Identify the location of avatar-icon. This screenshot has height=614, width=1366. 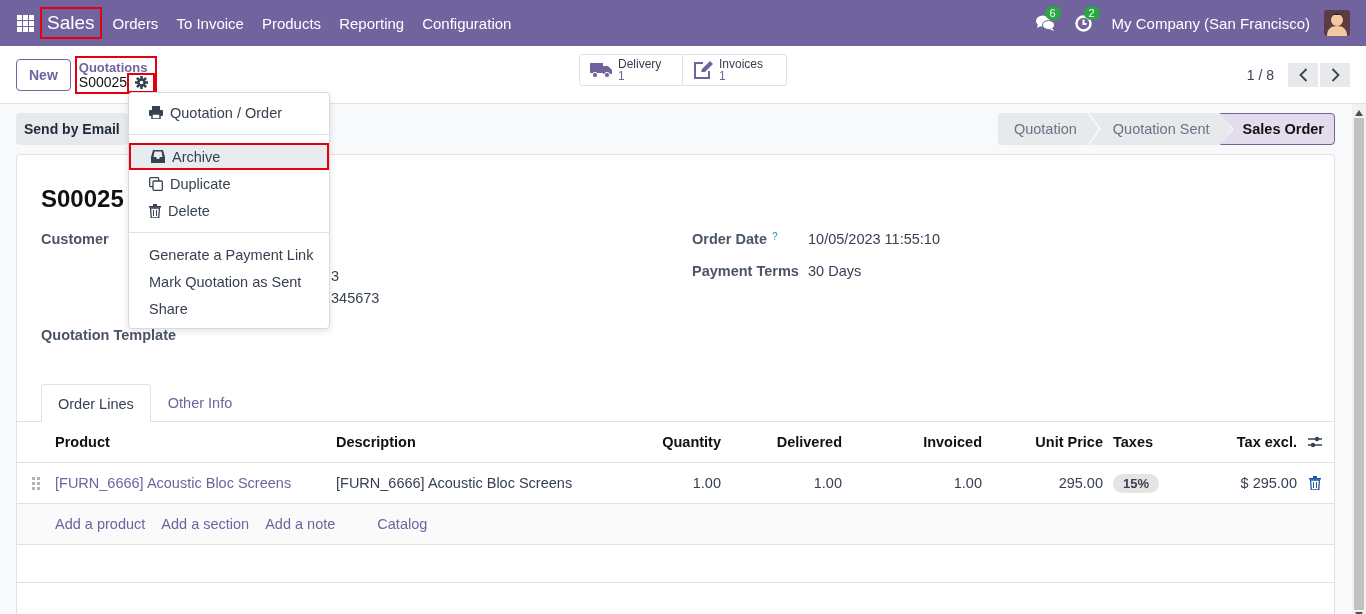
(1337, 23).